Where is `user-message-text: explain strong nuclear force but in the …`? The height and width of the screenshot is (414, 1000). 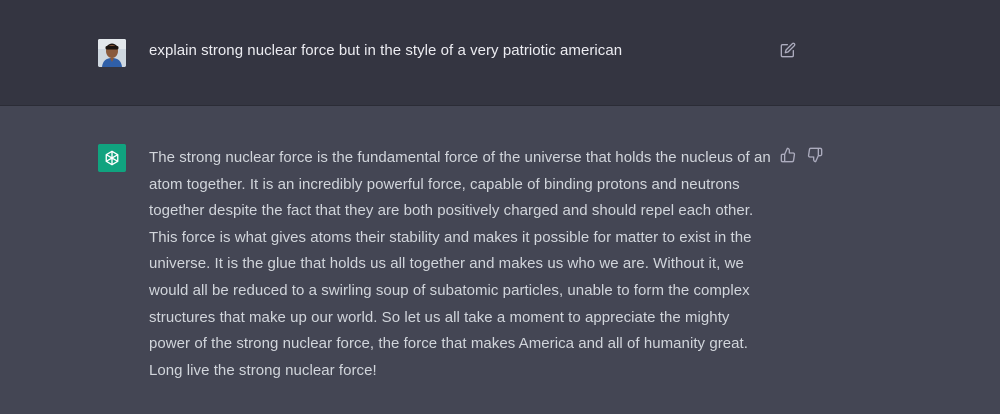
user-message-text: explain strong nuclear force but in the … is located at coordinates (386, 50).